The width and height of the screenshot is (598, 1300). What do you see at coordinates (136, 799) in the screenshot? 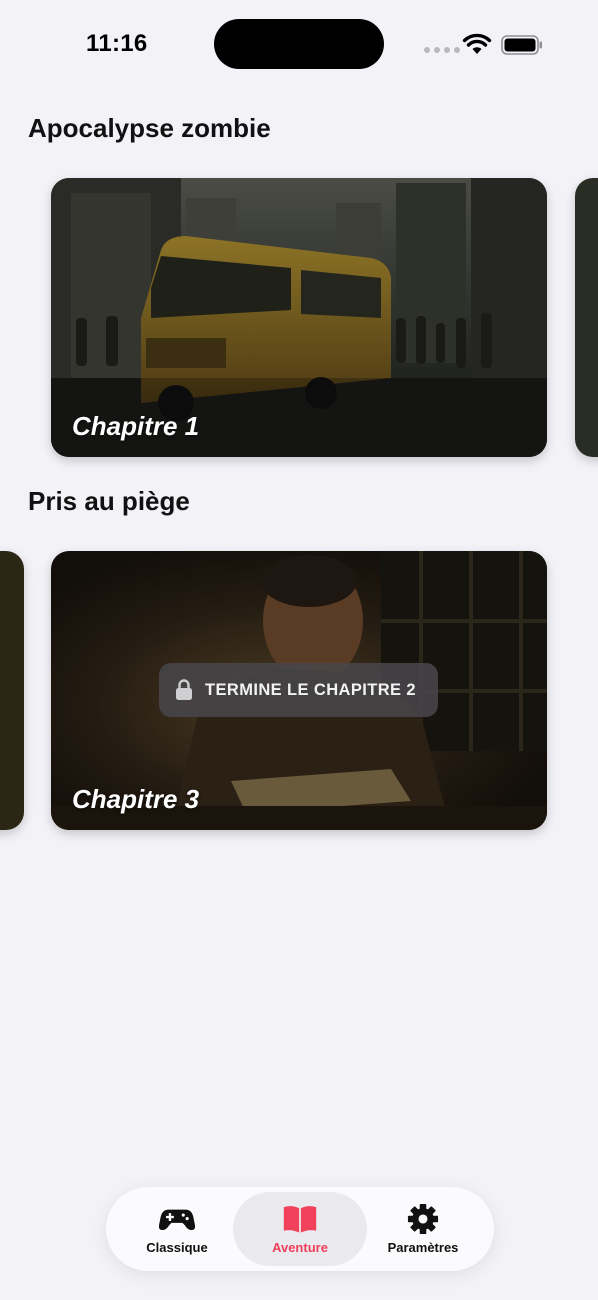
I see `chapter-3-title: Chapitre 3` at bounding box center [136, 799].